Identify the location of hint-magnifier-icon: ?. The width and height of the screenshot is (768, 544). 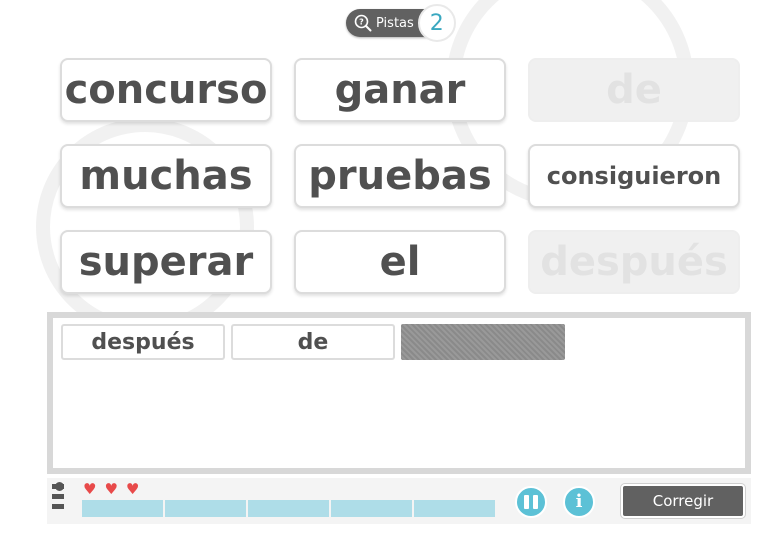
(363, 23).